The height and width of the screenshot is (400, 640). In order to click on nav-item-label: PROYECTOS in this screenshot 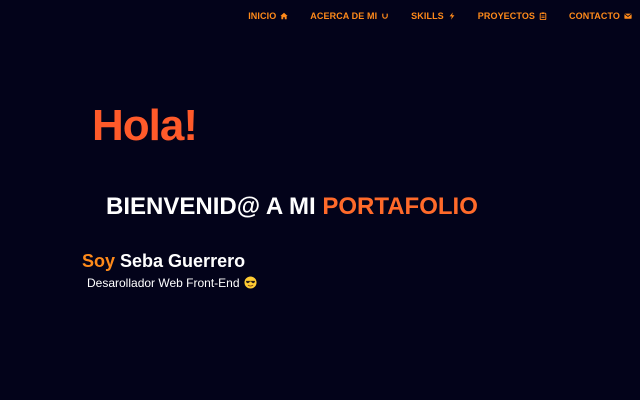, I will do `click(506, 16)`.